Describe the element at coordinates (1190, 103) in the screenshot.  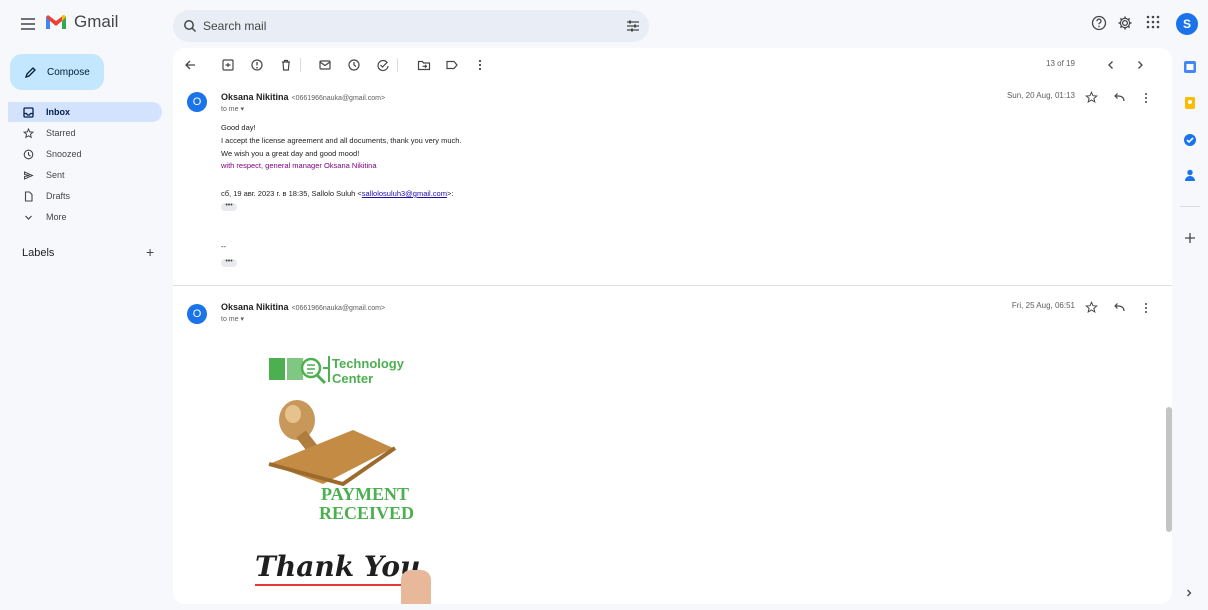
I see `keep-app-icon` at that location.